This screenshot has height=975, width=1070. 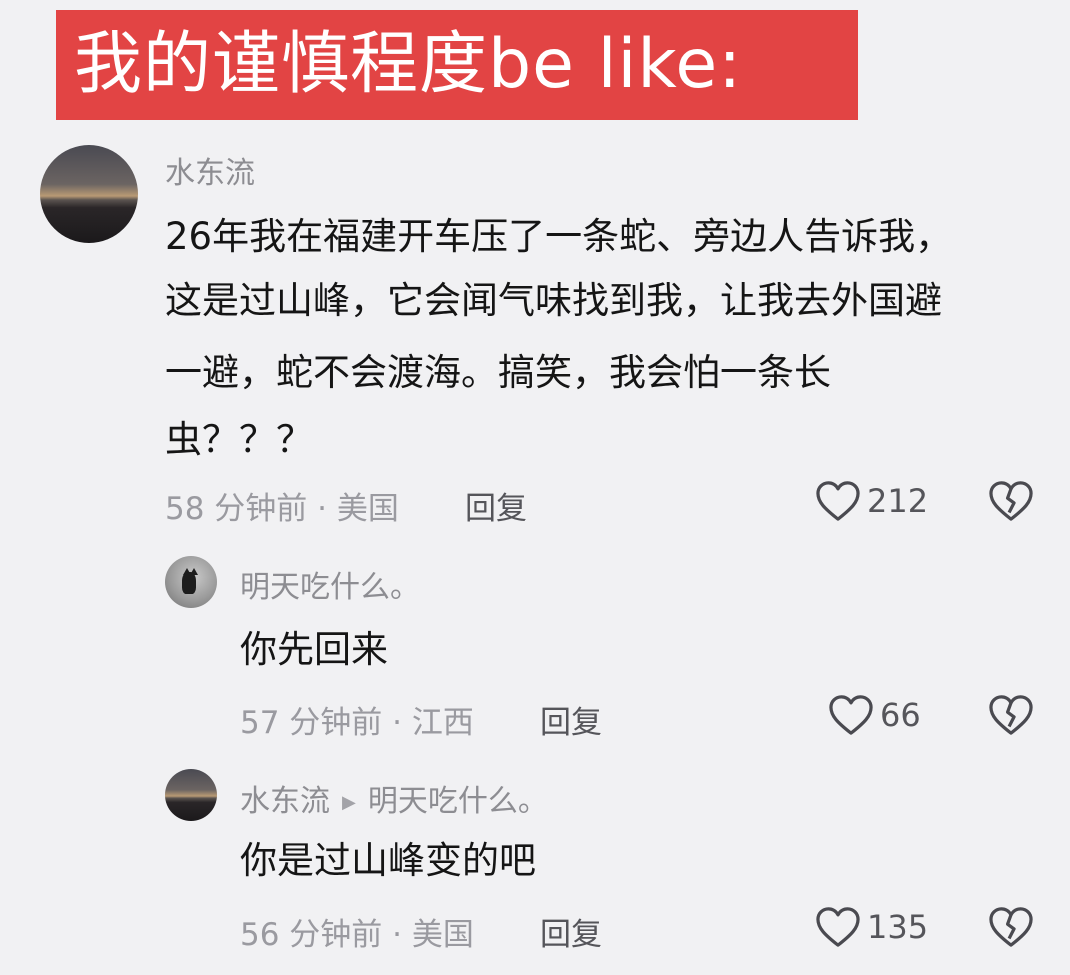 I want to click on comment-timestamp-location: 57 分钟前 · 江西, so click(x=357, y=723).